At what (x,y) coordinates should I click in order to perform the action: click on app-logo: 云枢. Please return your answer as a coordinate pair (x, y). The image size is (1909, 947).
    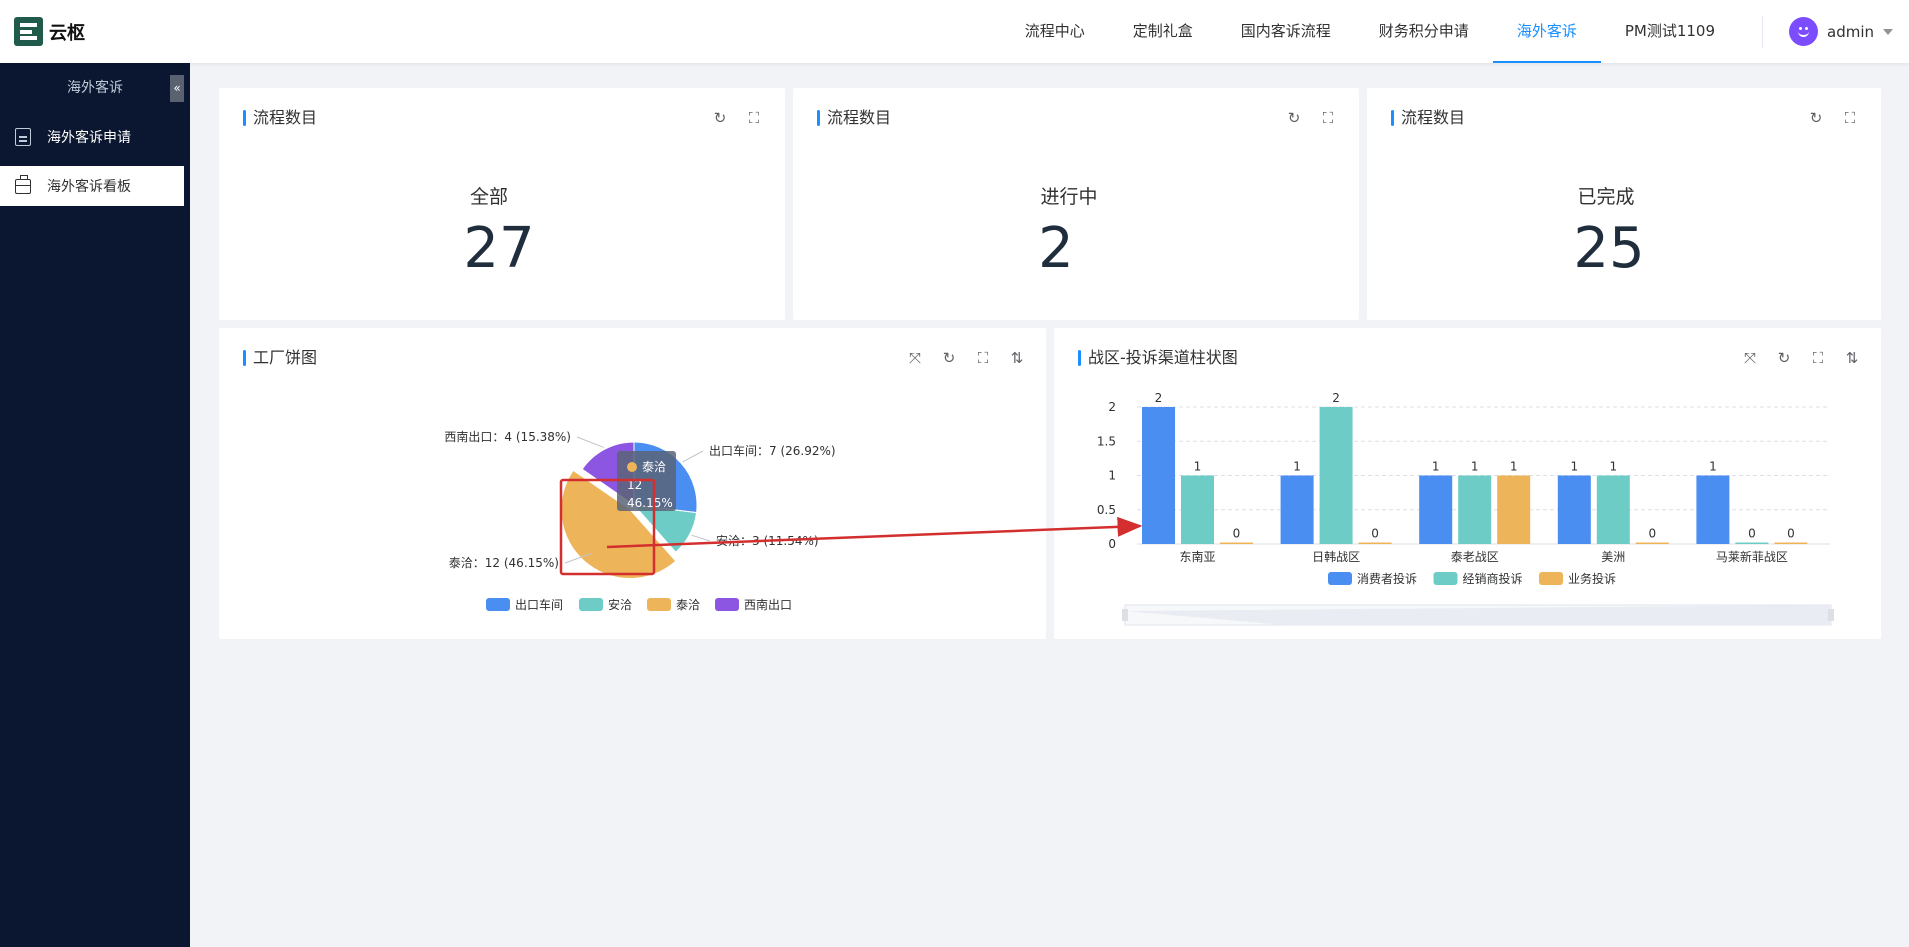
    Looking at the image, I should click on (49, 31).